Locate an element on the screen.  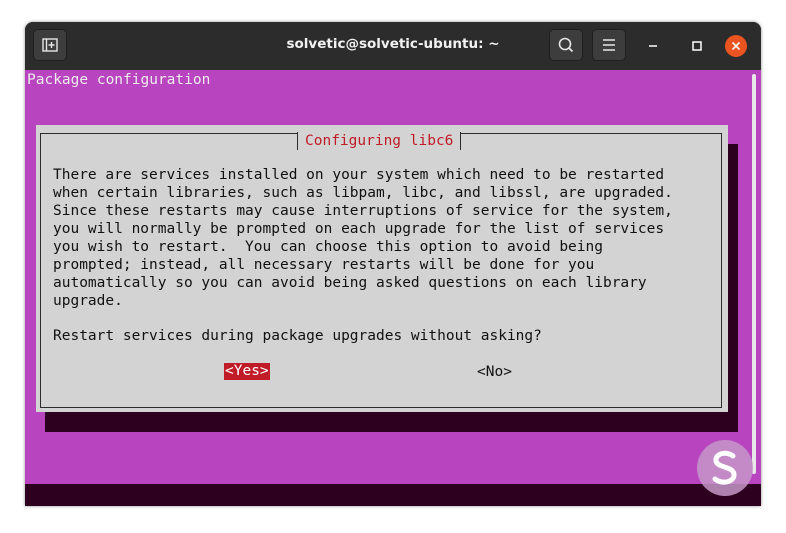
search-button is located at coordinates (566, 45).